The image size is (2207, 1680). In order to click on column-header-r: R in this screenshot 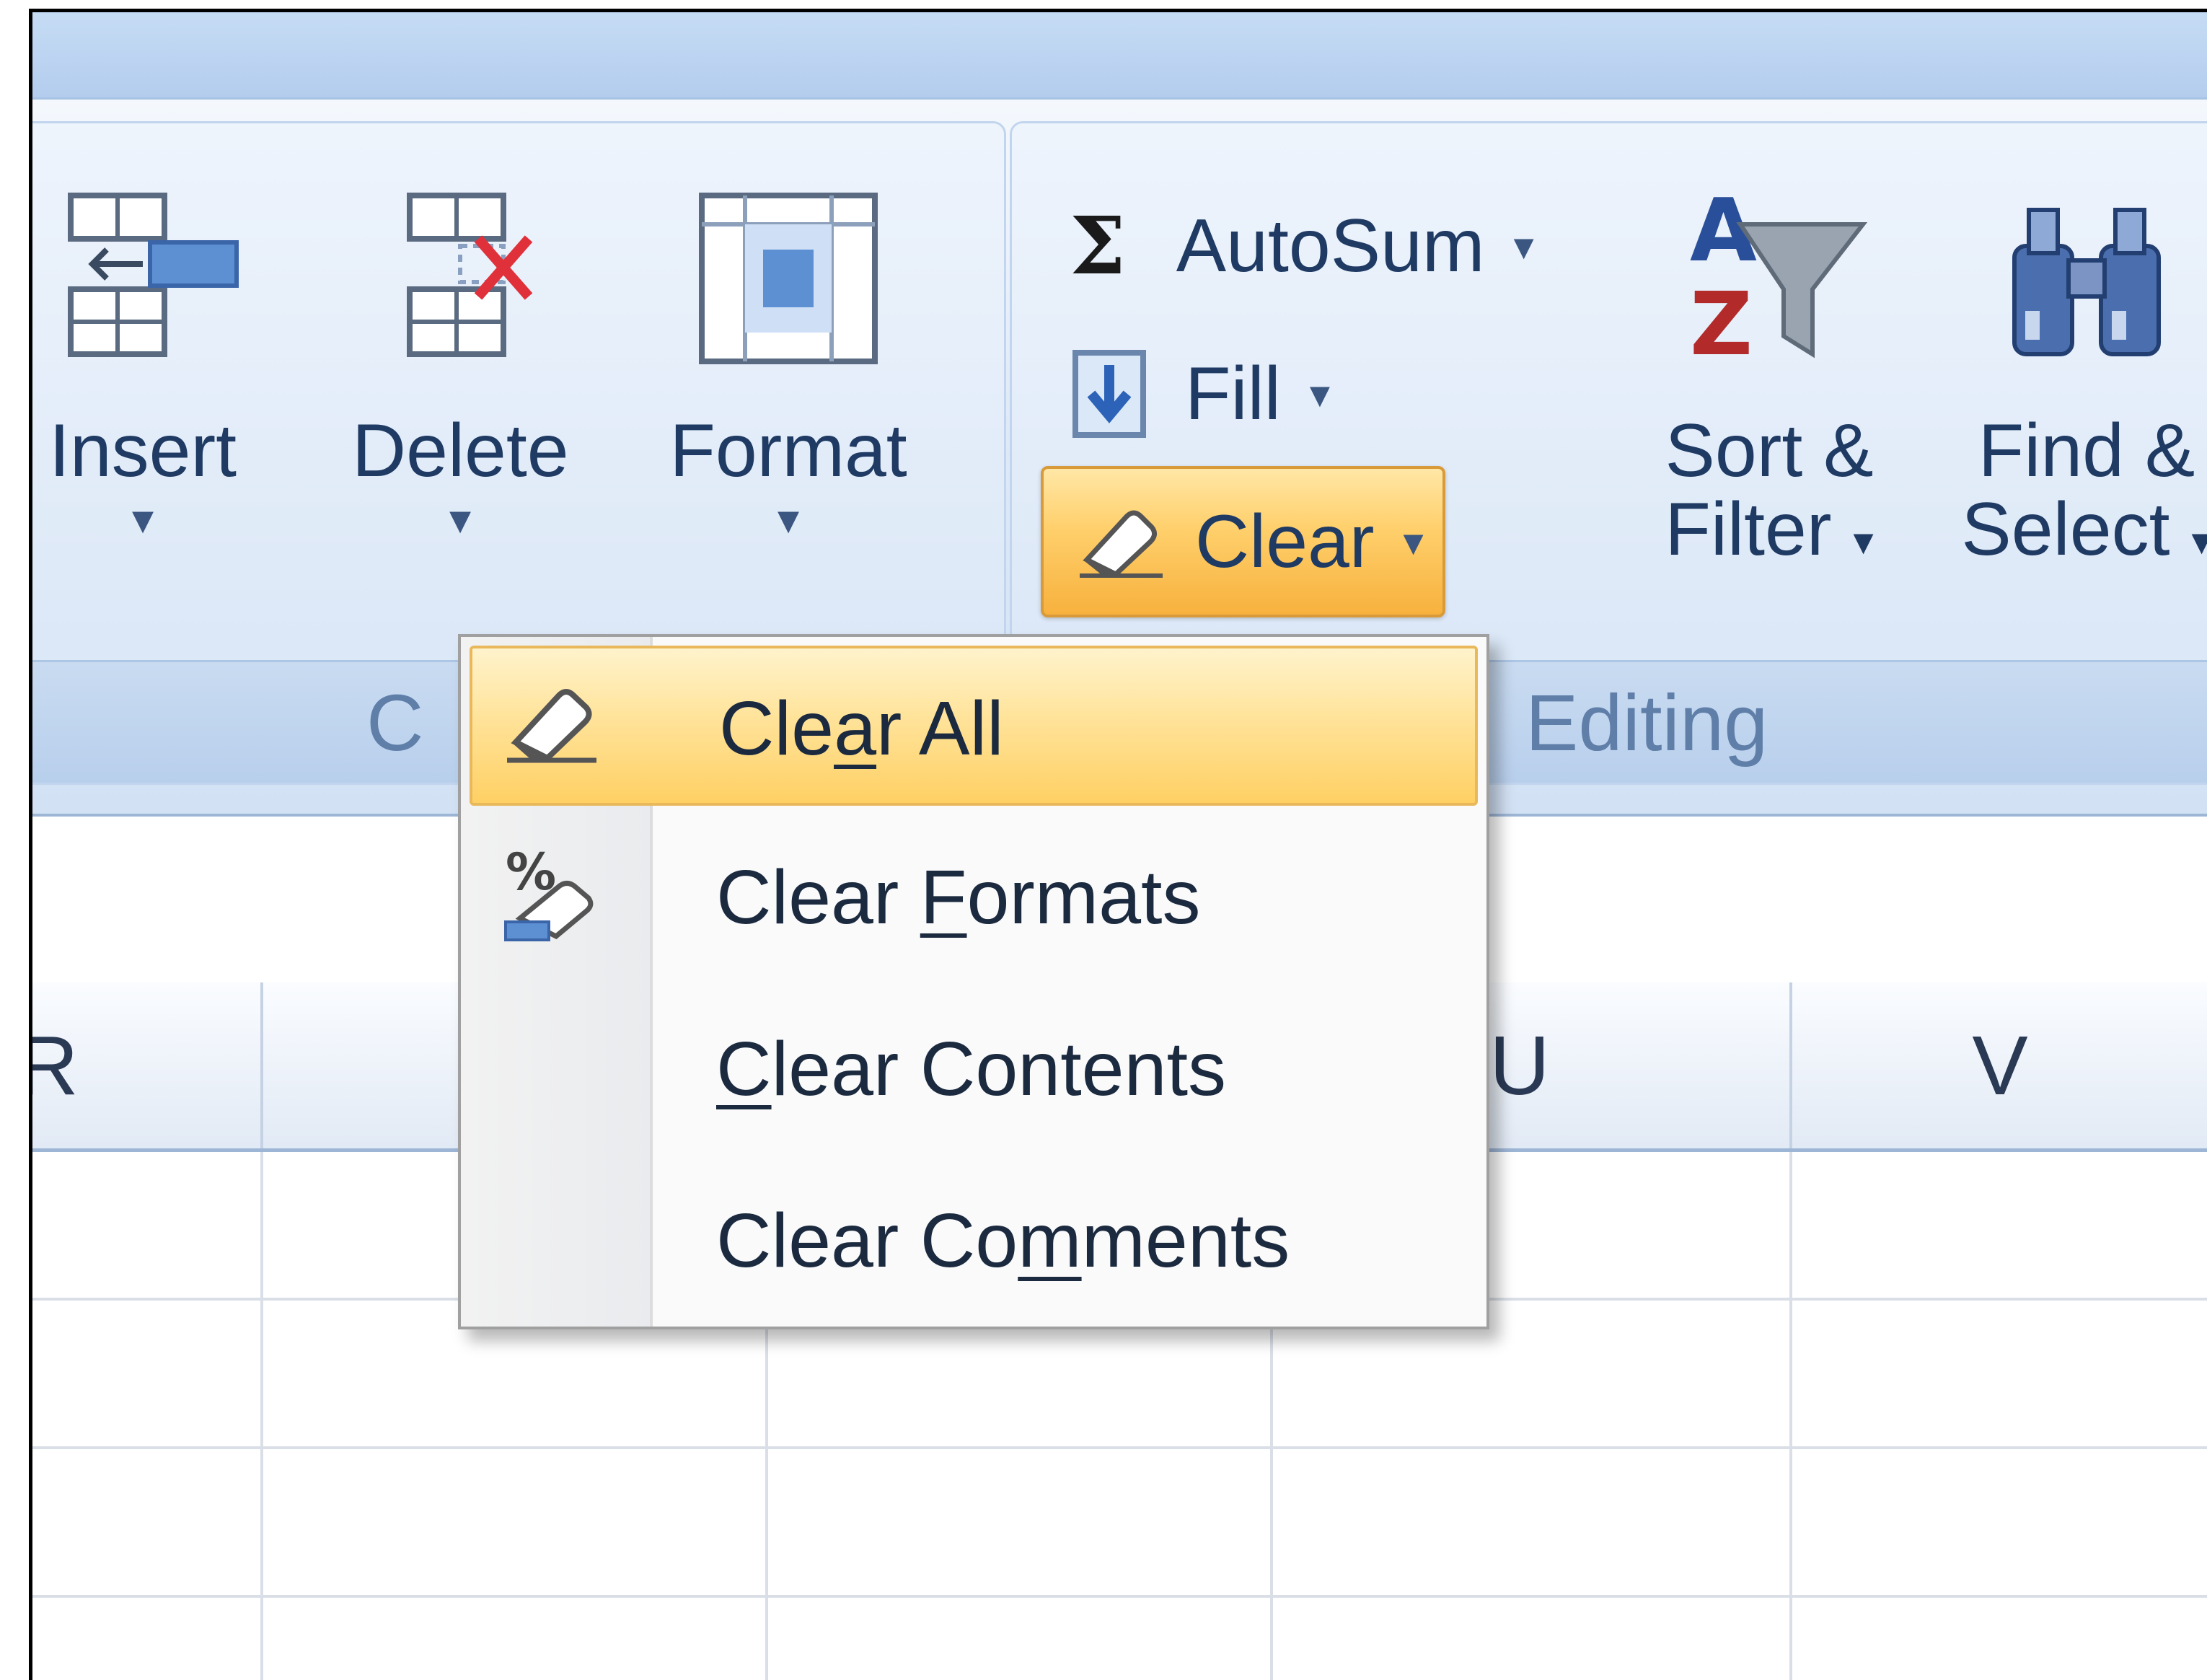, I will do `click(147, 1065)`.